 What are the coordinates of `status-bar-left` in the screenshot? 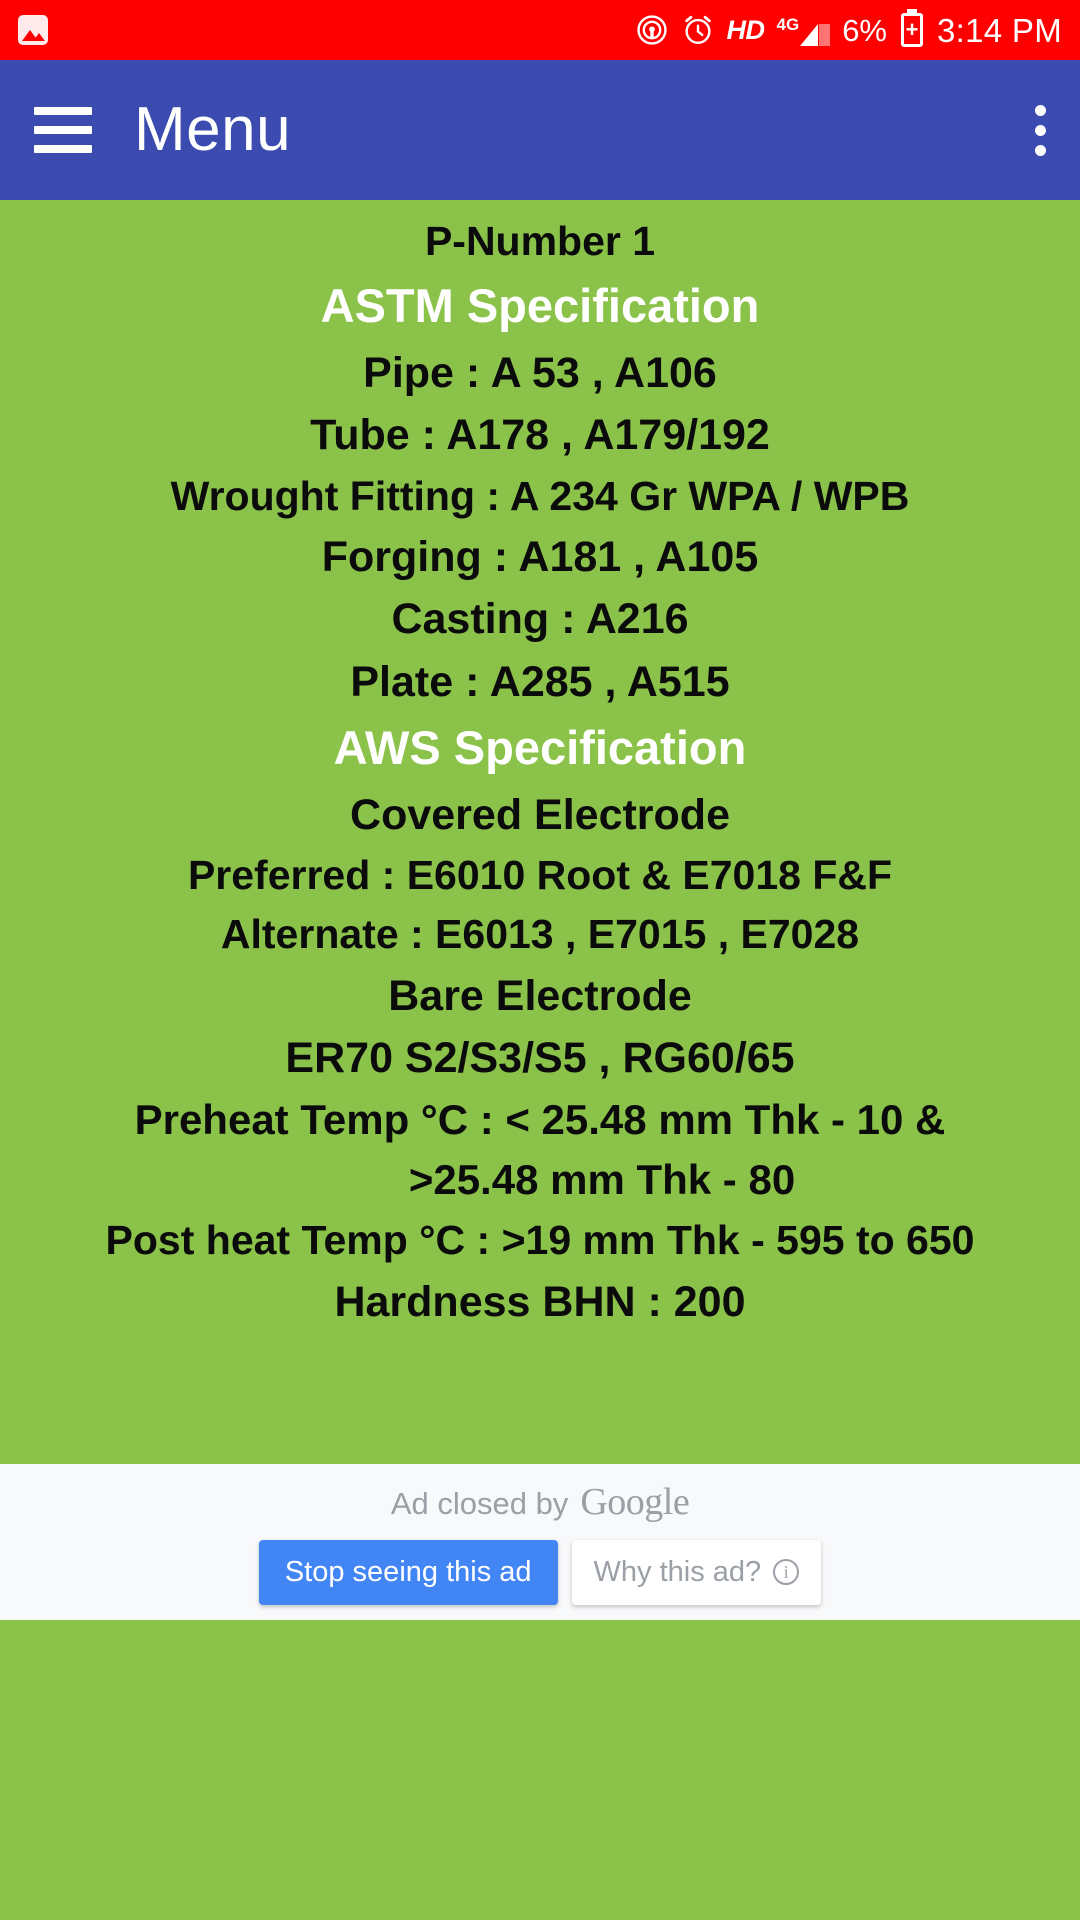 It's located at (33, 30).